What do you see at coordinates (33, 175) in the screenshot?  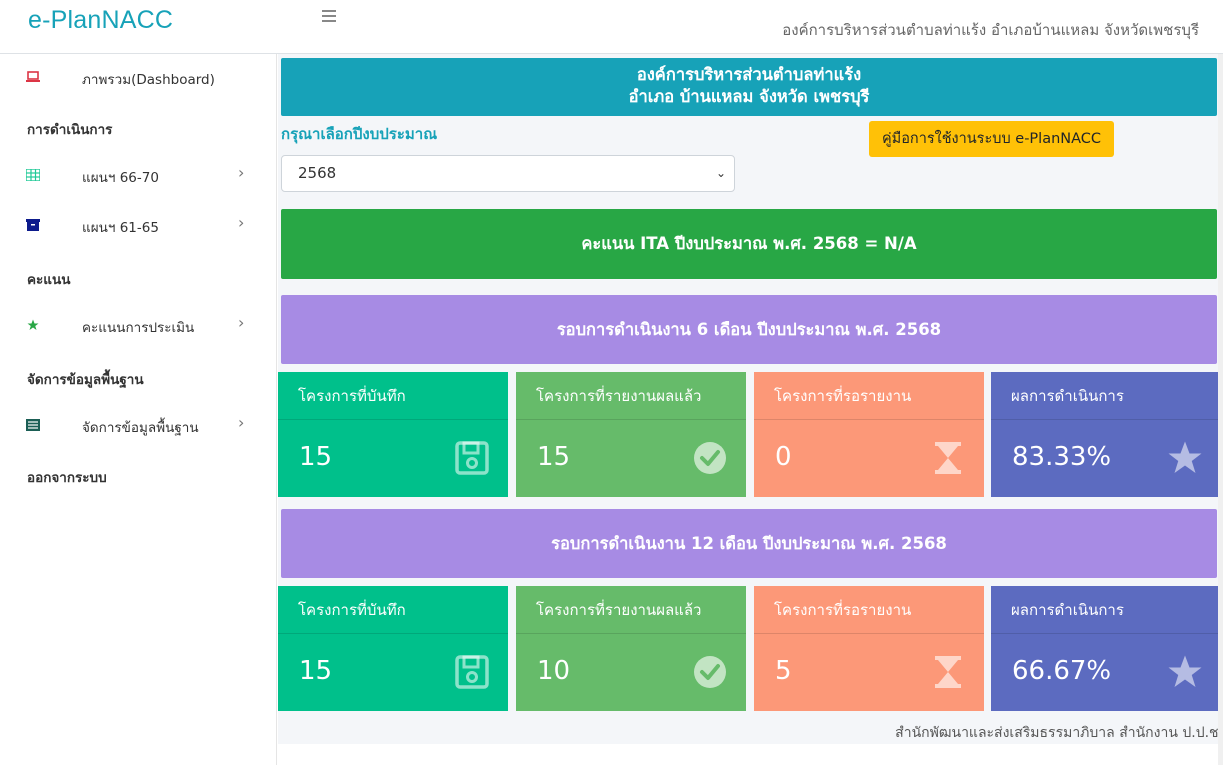 I see `table-icon` at bounding box center [33, 175].